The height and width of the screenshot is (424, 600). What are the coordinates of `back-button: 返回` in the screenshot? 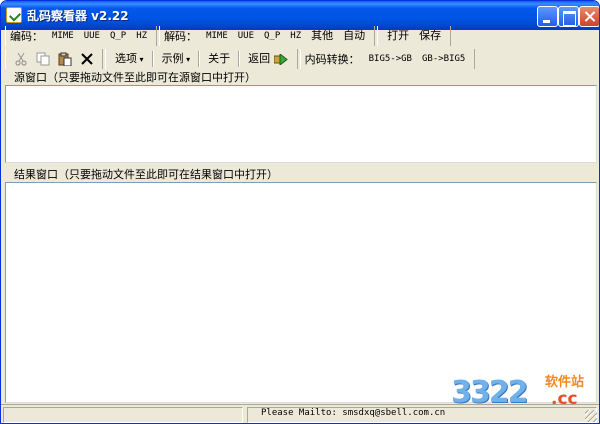 It's located at (268, 59).